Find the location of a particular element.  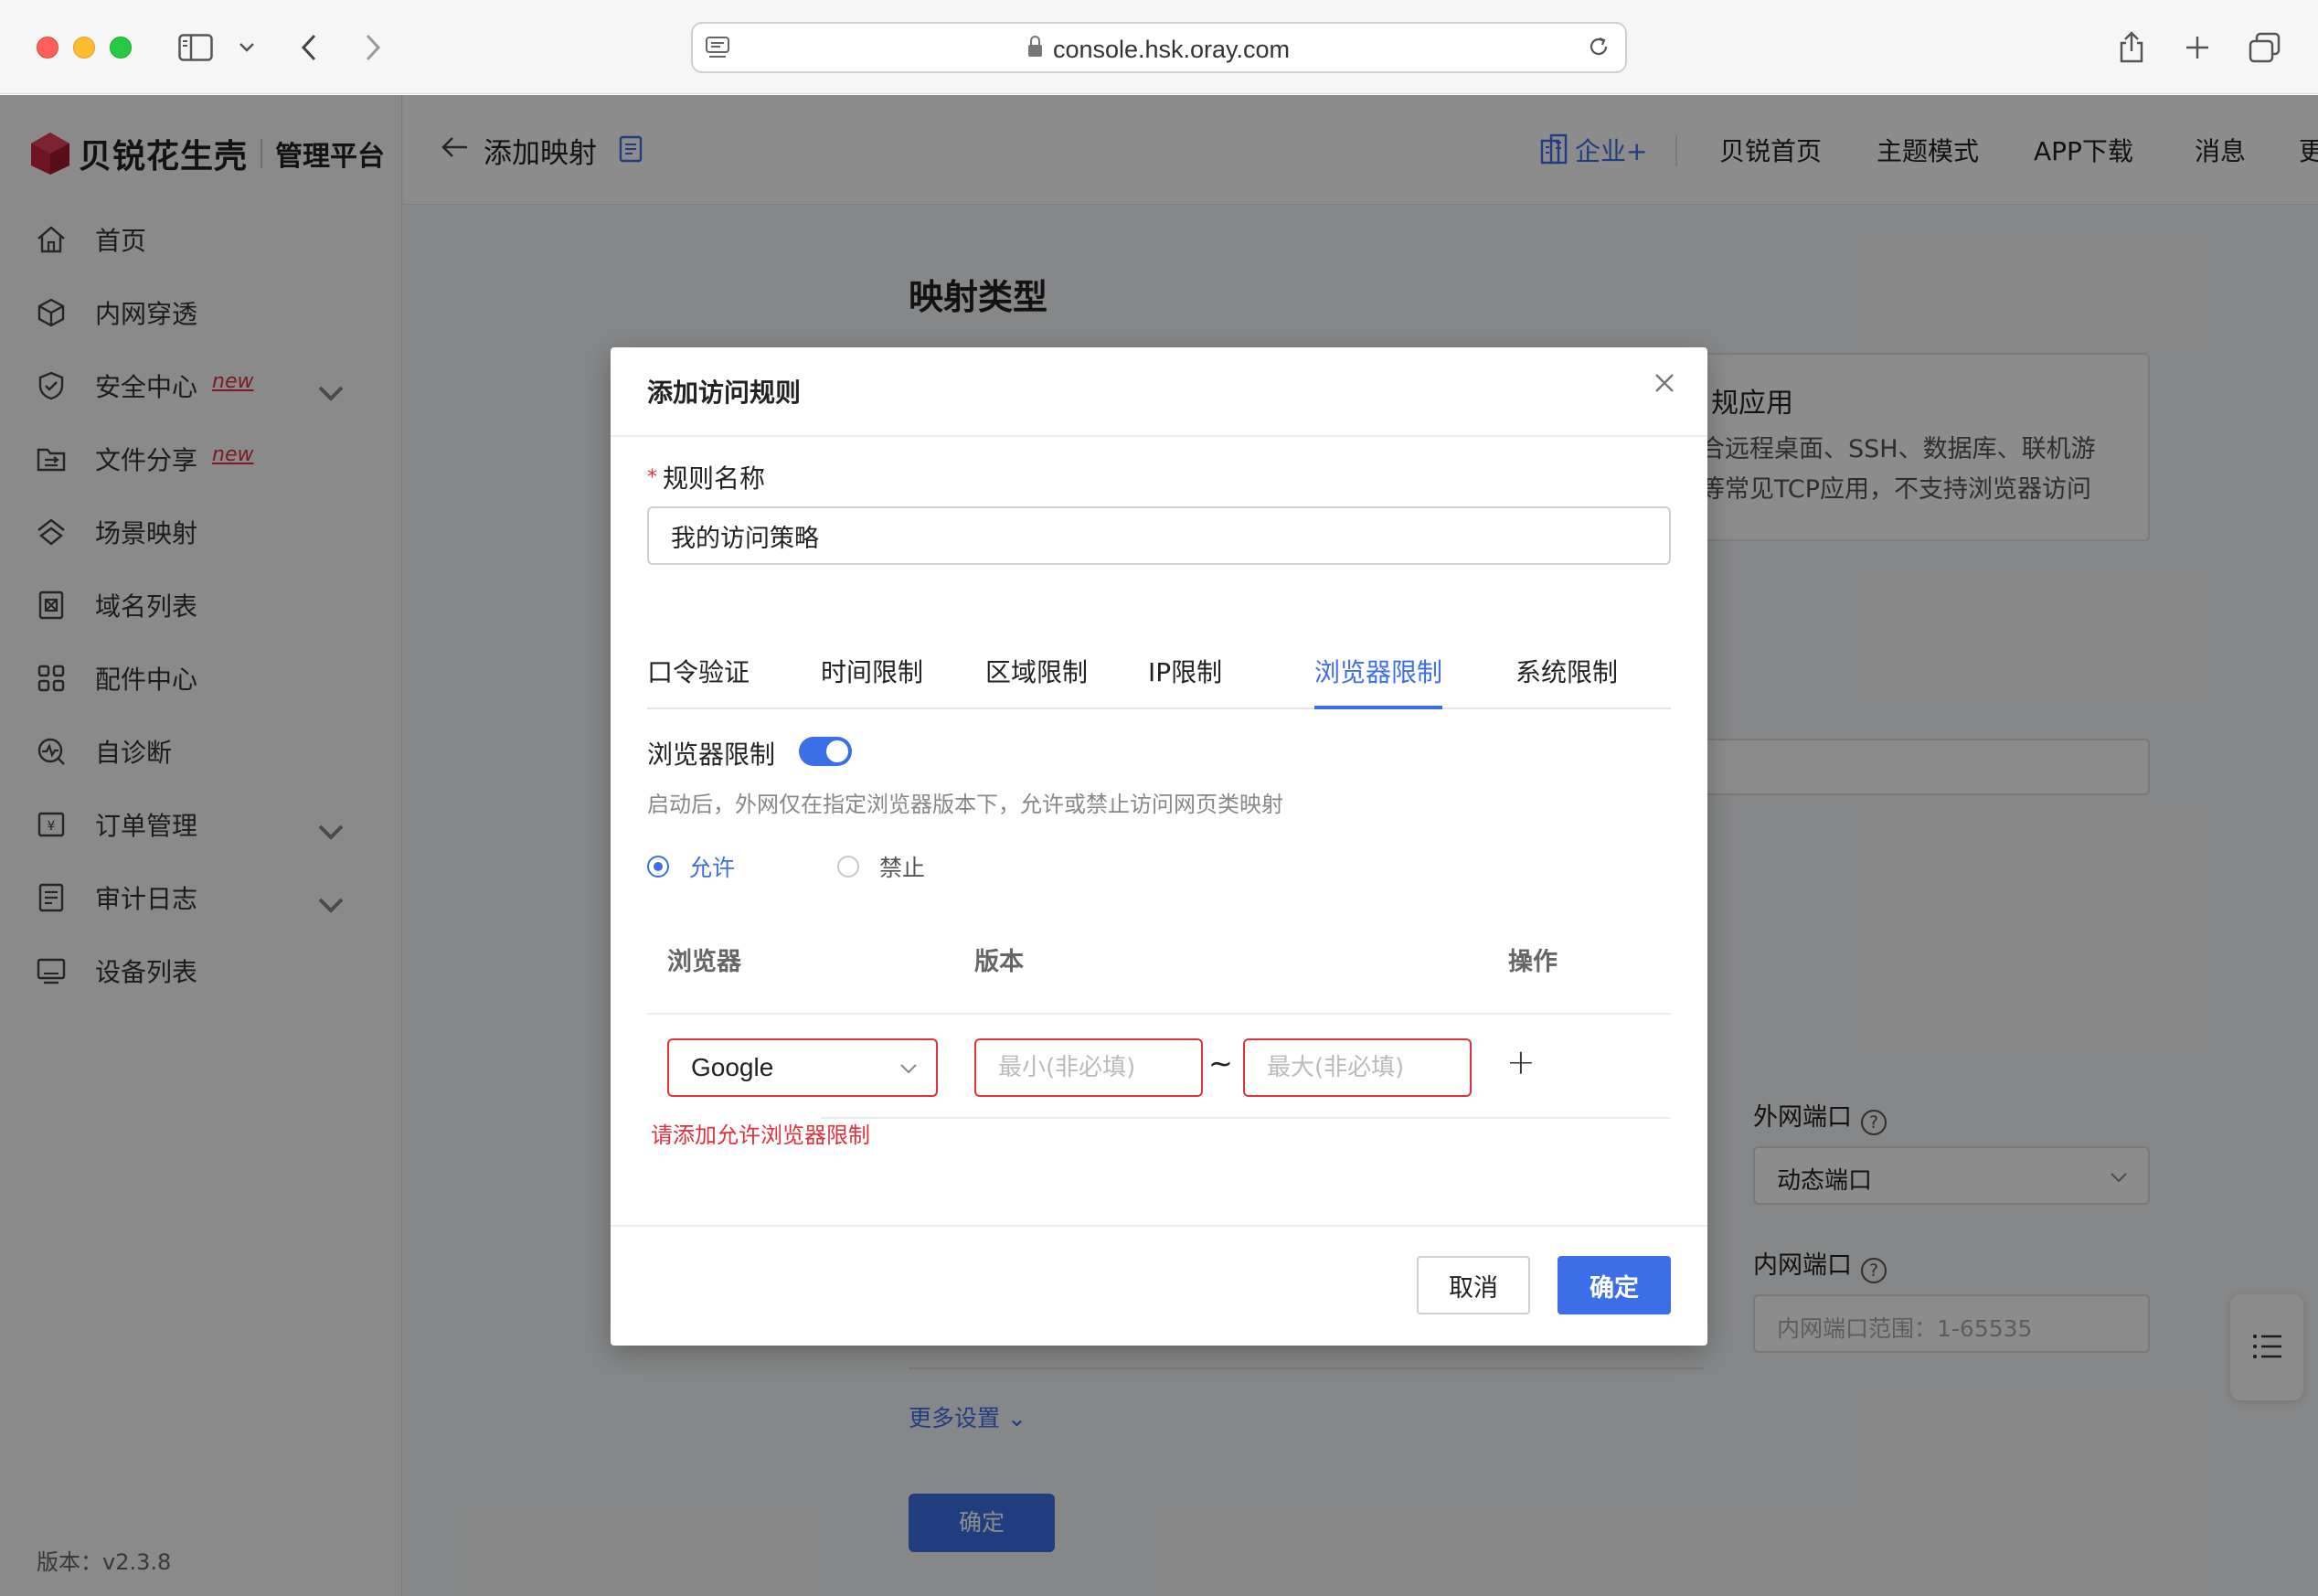

row-divider is located at coordinates (1246, 1118).